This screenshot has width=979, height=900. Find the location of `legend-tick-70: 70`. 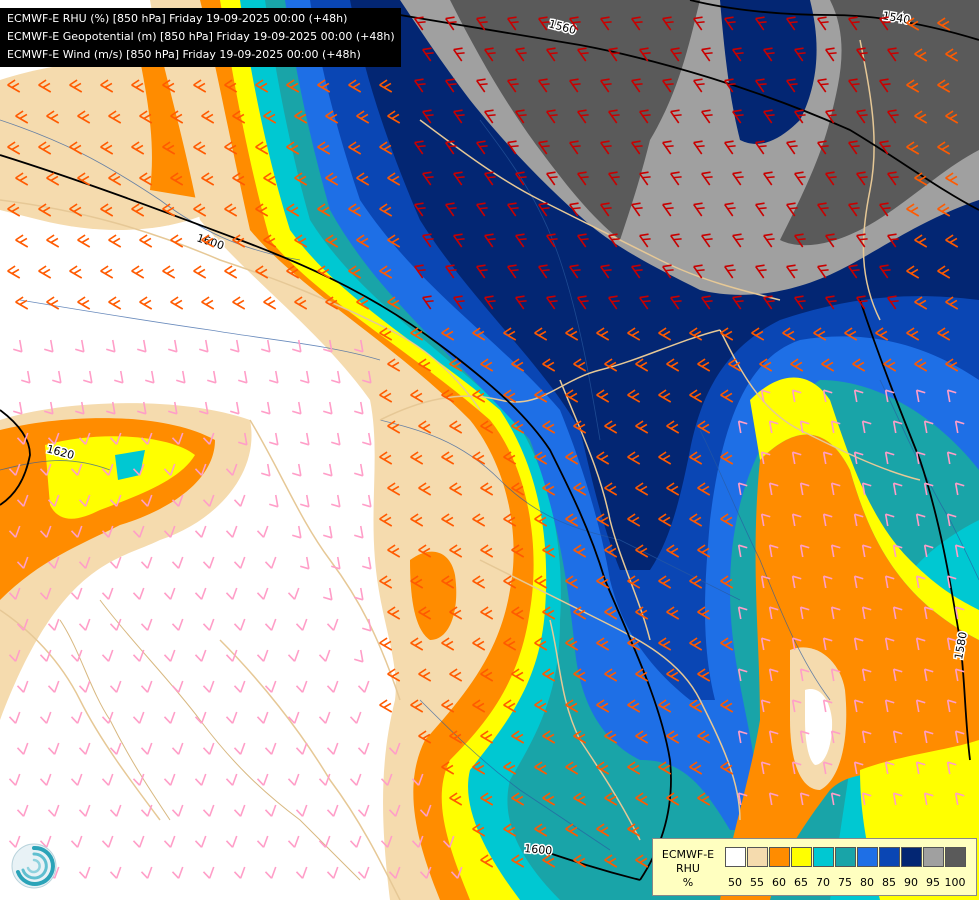

legend-tick-70: 70 is located at coordinates (823, 882).